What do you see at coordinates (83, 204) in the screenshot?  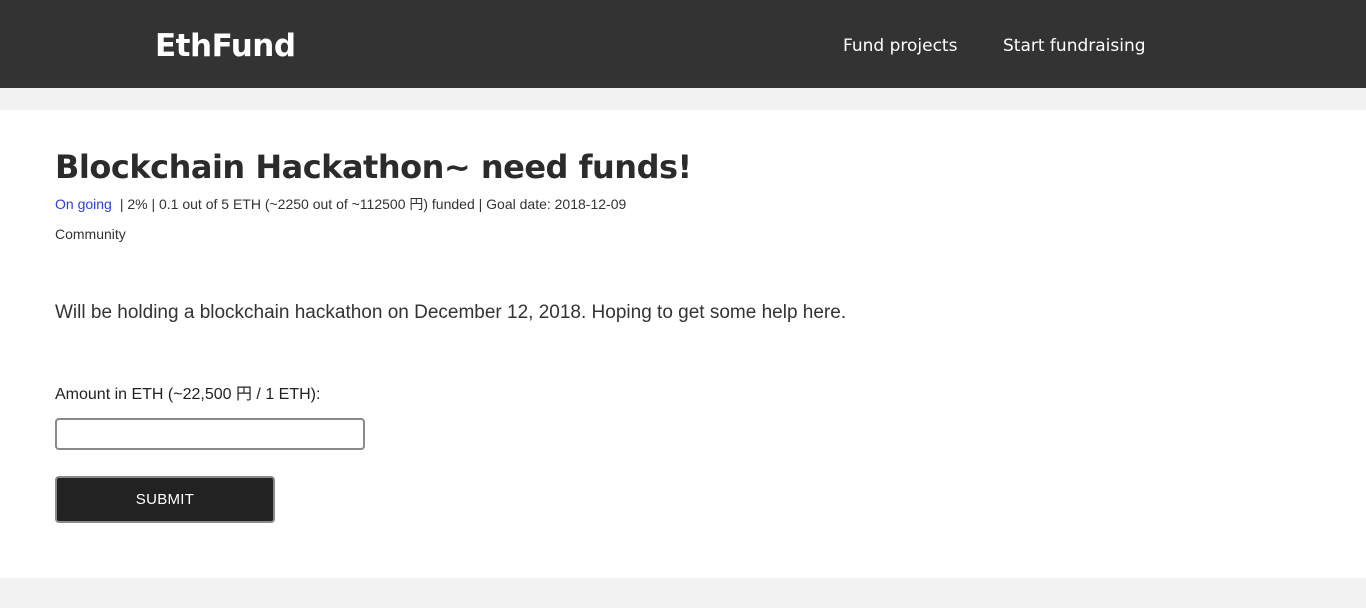 I see `status-link: On going` at bounding box center [83, 204].